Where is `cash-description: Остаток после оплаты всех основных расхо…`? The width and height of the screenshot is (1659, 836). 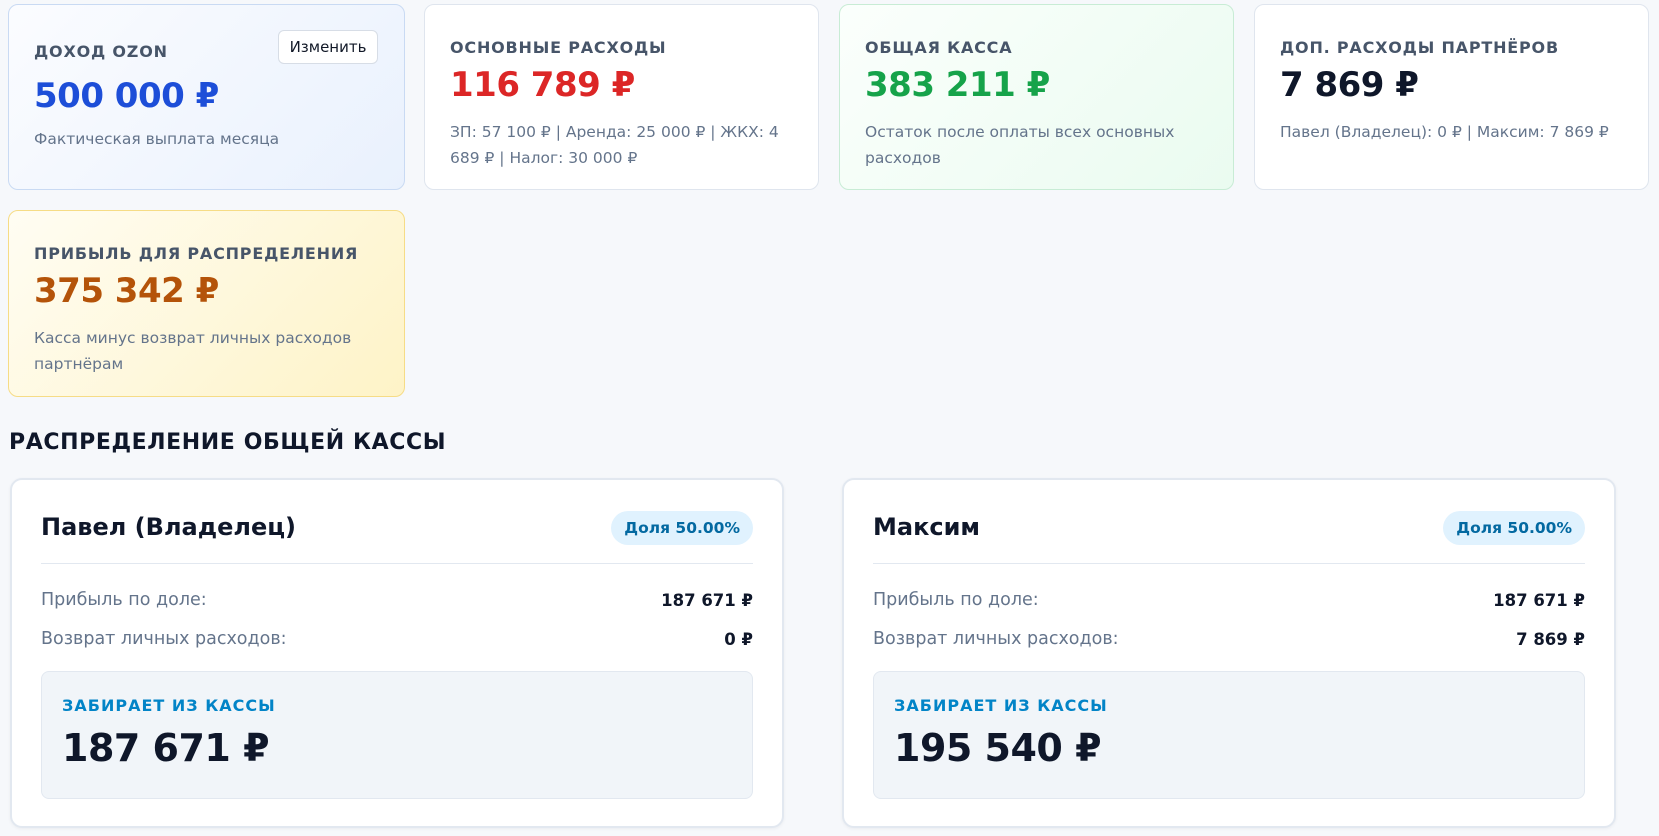
cash-description: Остаток после оплаты всех основных расхо… is located at coordinates (1020, 145).